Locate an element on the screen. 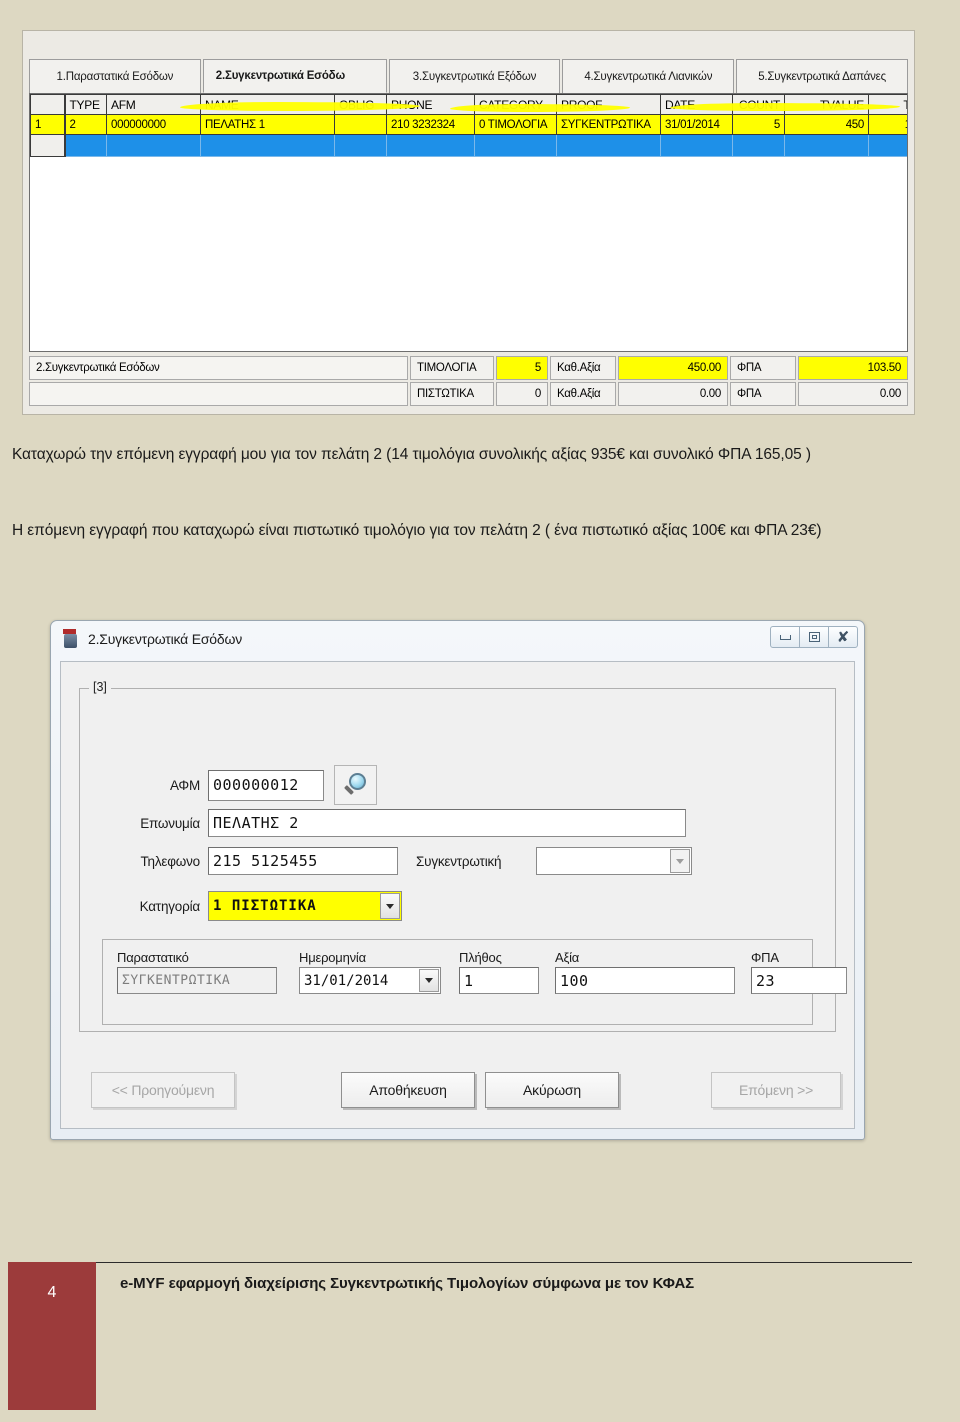  category-value: 1 ΠΙΣΤΩΤΙΚΑ is located at coordinates (265, 906).